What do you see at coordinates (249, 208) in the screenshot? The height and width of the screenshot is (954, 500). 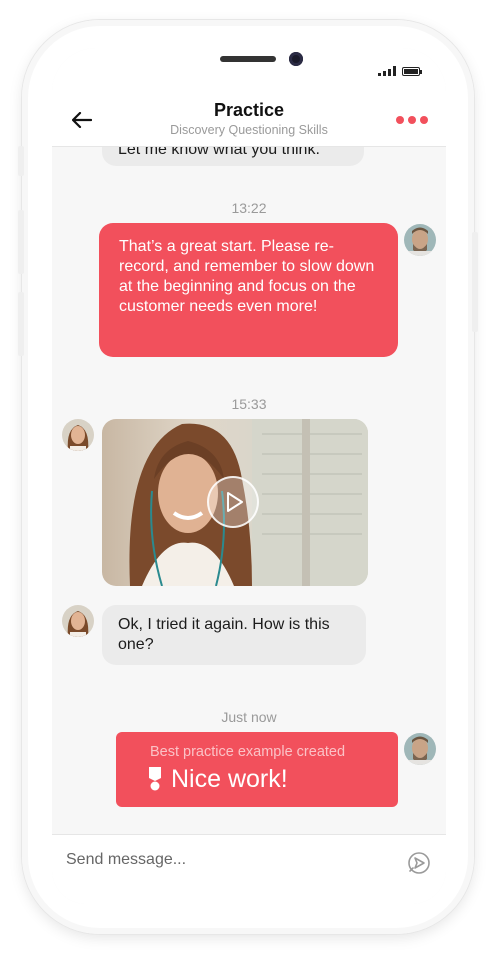 I see `timestamp: 13:22` at bounding box center [249, 208].